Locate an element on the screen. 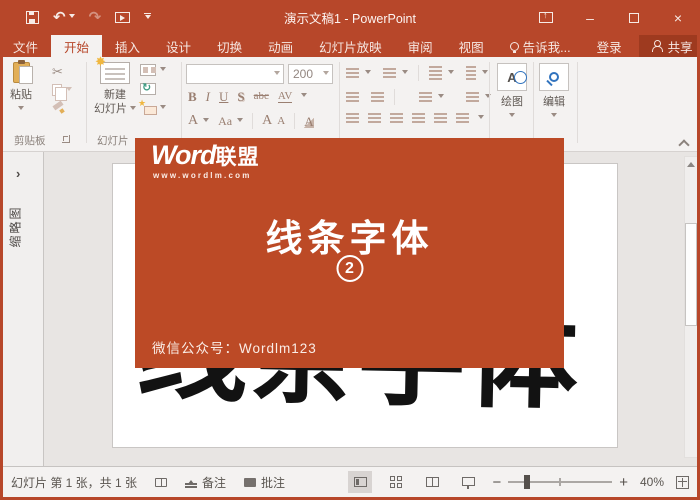  overlay-title: 线条字体 is located at coordinates (349, 238).